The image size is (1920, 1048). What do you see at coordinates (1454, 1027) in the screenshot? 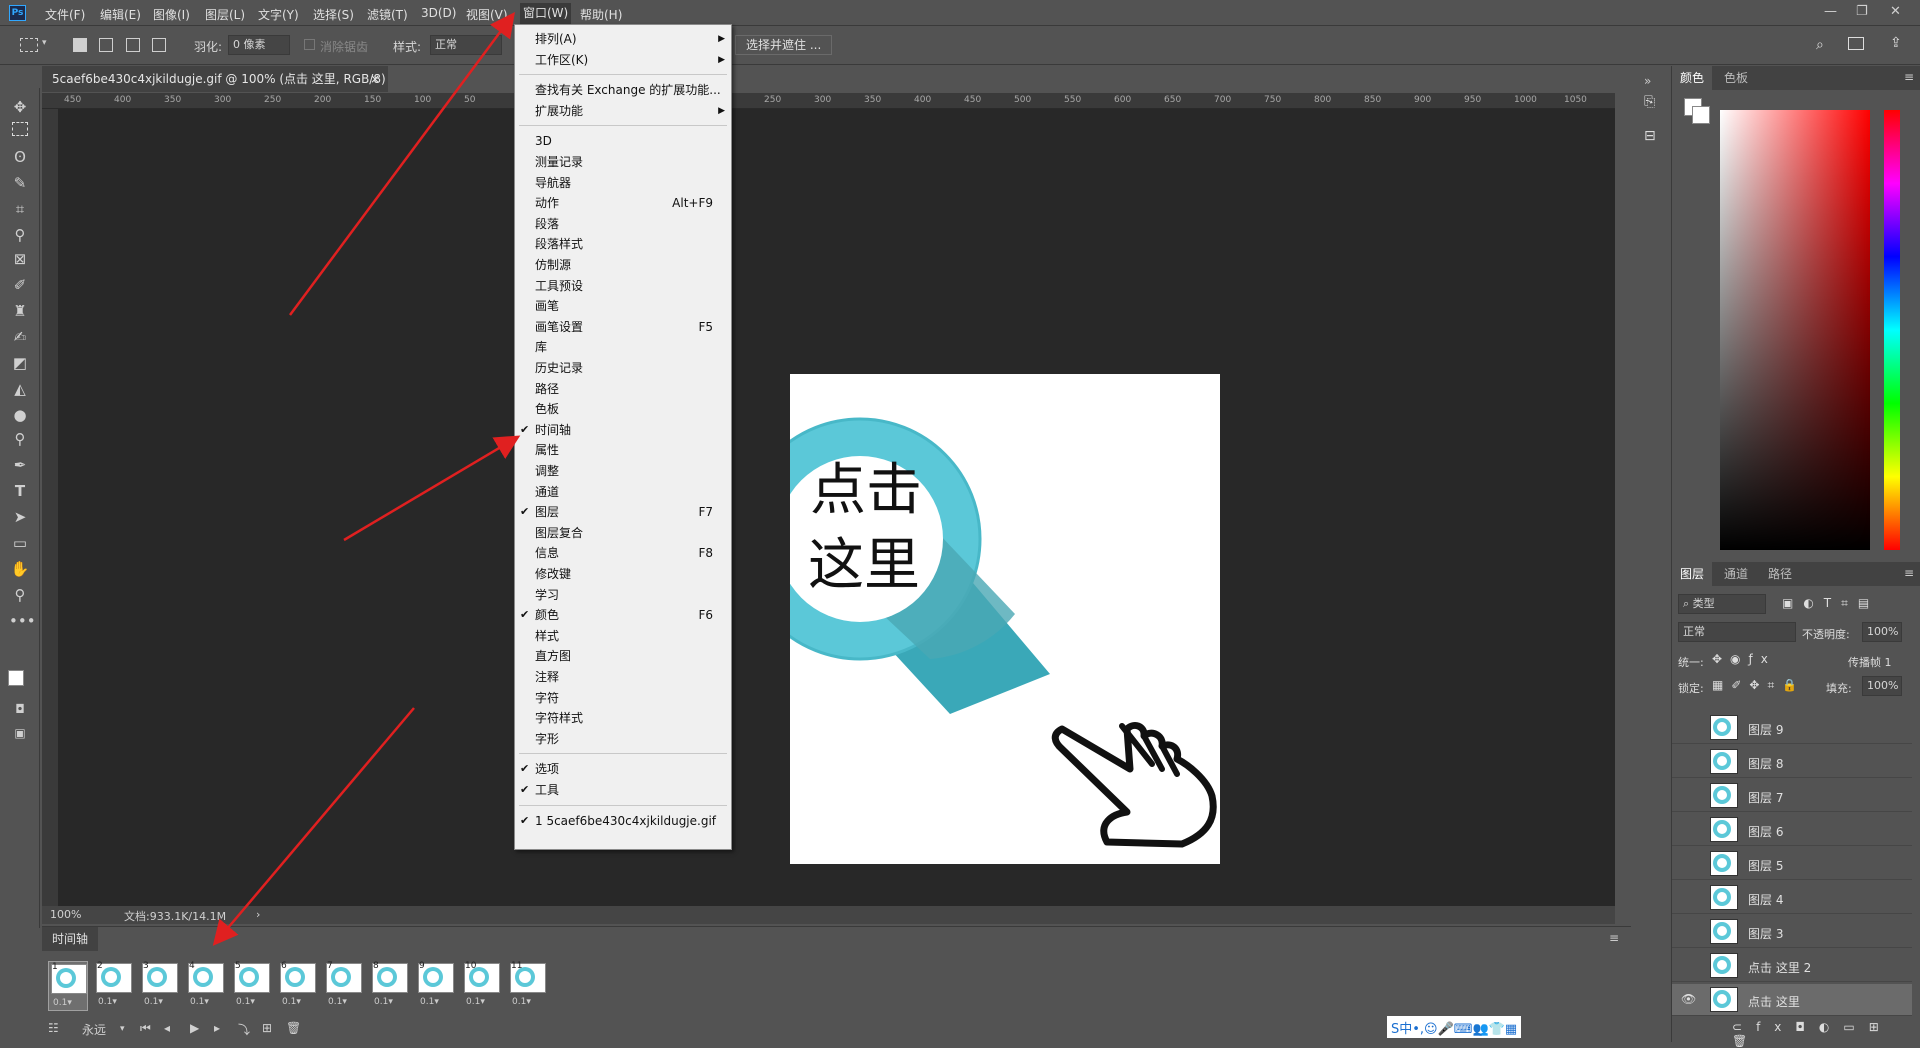
I see `ime-toolbar: S中•,☺🎤⌨👥👕▦` at bounding box center [1454, 1027].